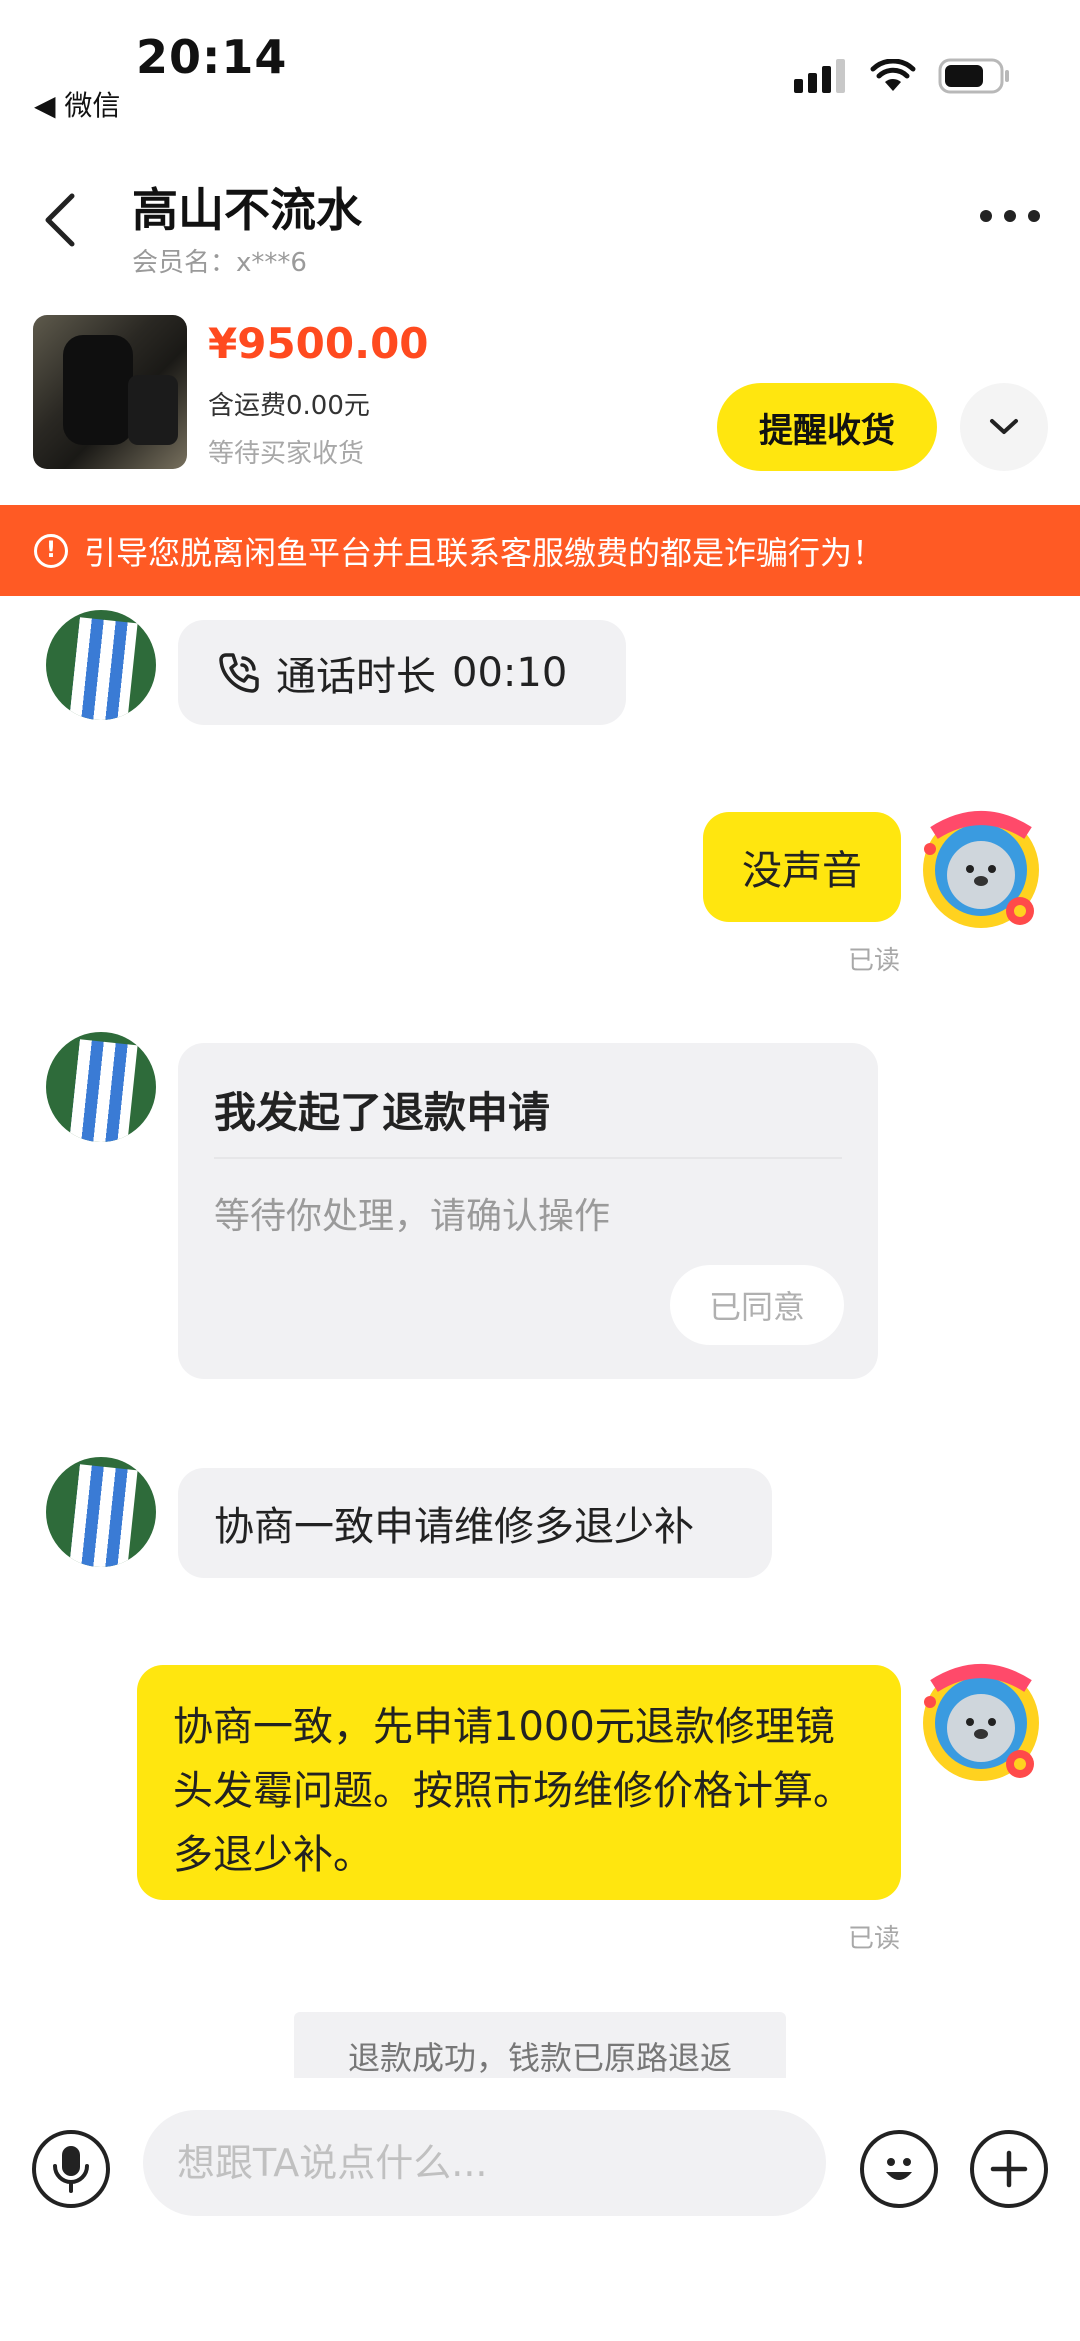 Image resolution: width=1080 pixels, height=2341 pixels. I want to click on expand-order-button, so click(1004, 427).